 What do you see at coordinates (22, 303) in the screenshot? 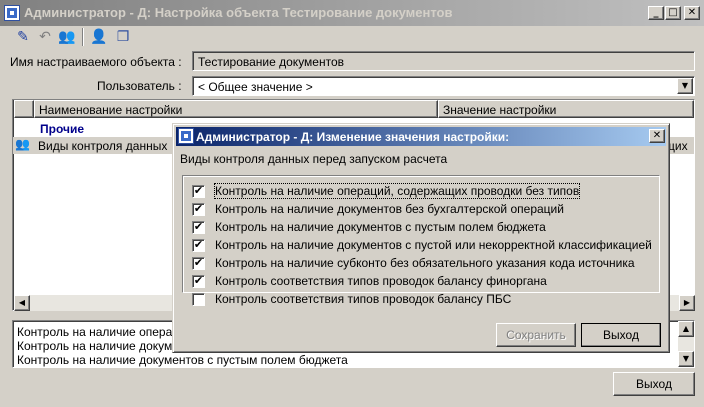
I see `scroll-left-icon: ◀` at bounding box center [22, 303].